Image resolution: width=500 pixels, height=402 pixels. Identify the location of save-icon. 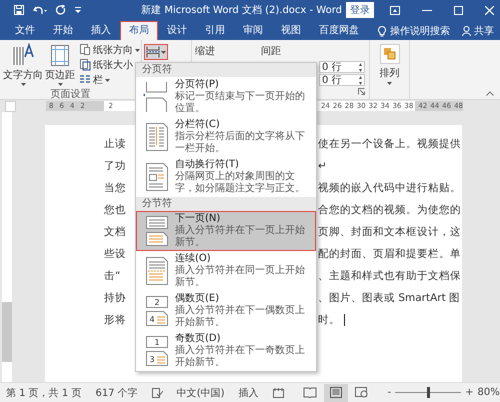
(19, 10).